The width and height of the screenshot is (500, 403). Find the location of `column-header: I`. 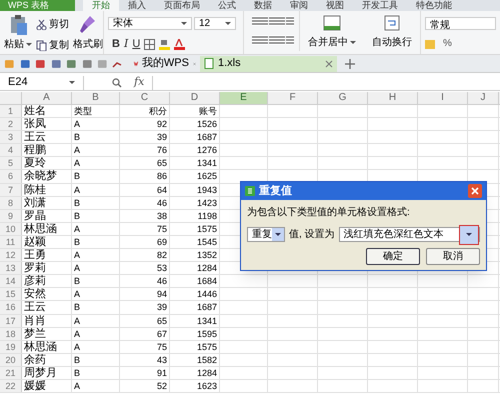

column-header: I is located at coordinates (443, 98).